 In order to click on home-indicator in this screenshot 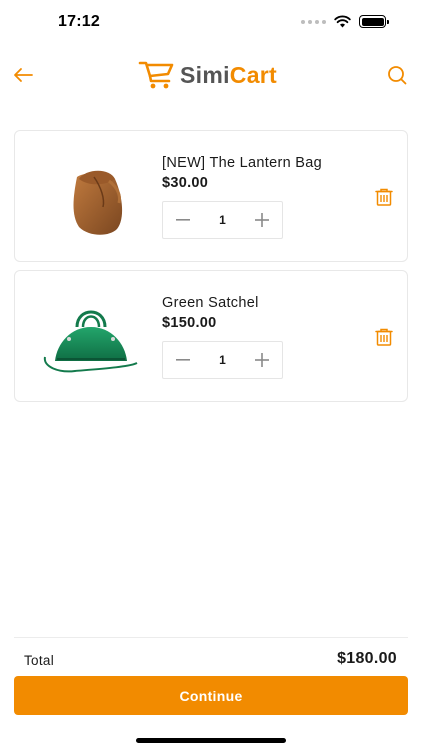, I will do `click(211, 740)`.